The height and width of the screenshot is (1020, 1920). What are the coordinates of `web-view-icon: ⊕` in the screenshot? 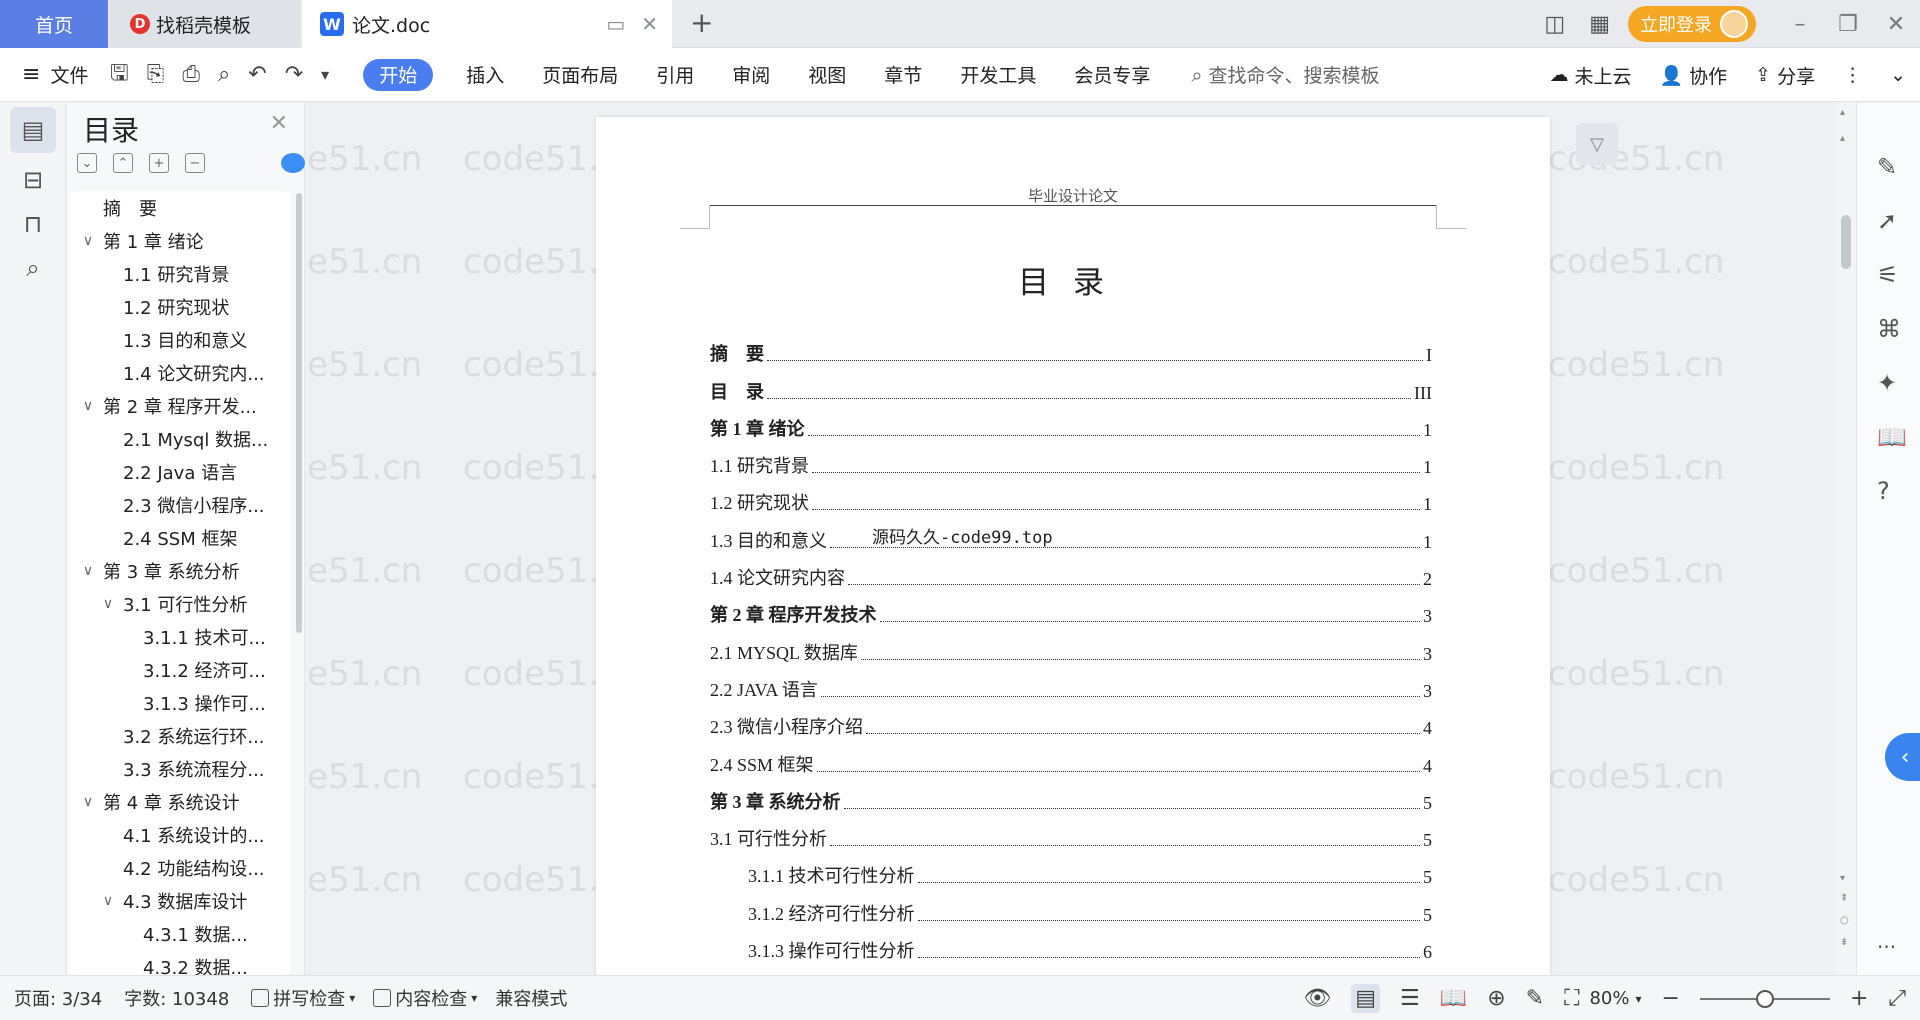 It's located at (1496, 998).